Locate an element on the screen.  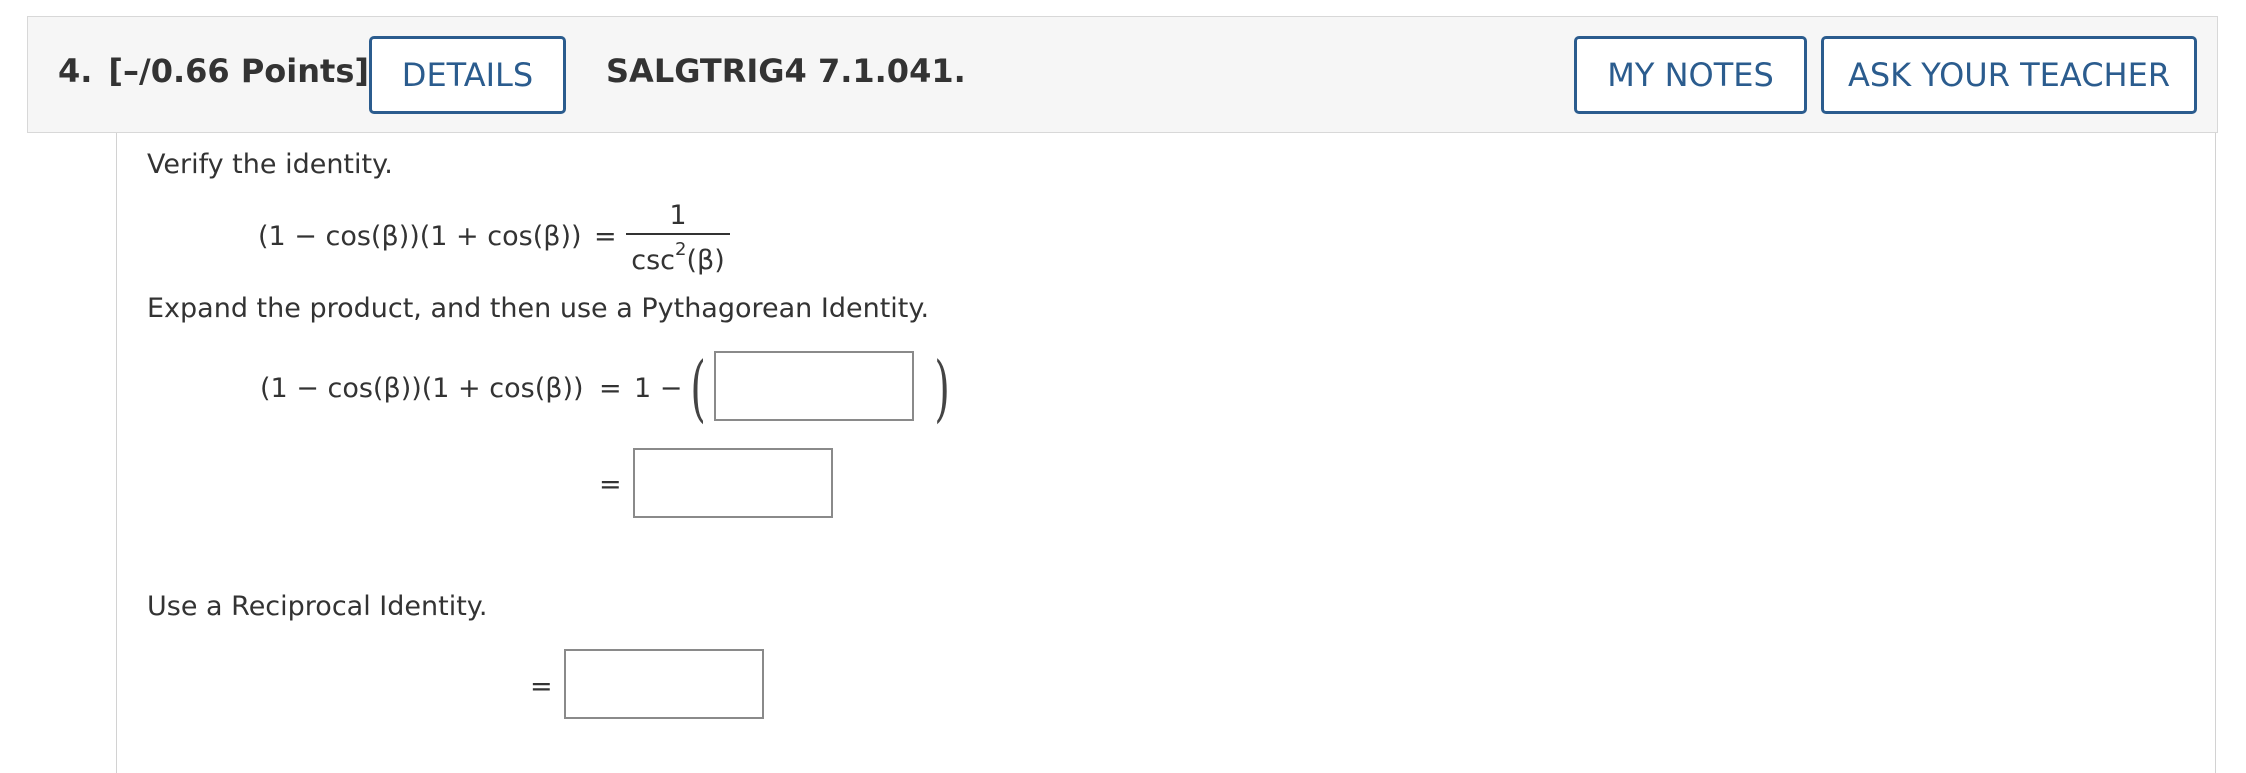
step1-equals: = is located at coordinates (610, 388).